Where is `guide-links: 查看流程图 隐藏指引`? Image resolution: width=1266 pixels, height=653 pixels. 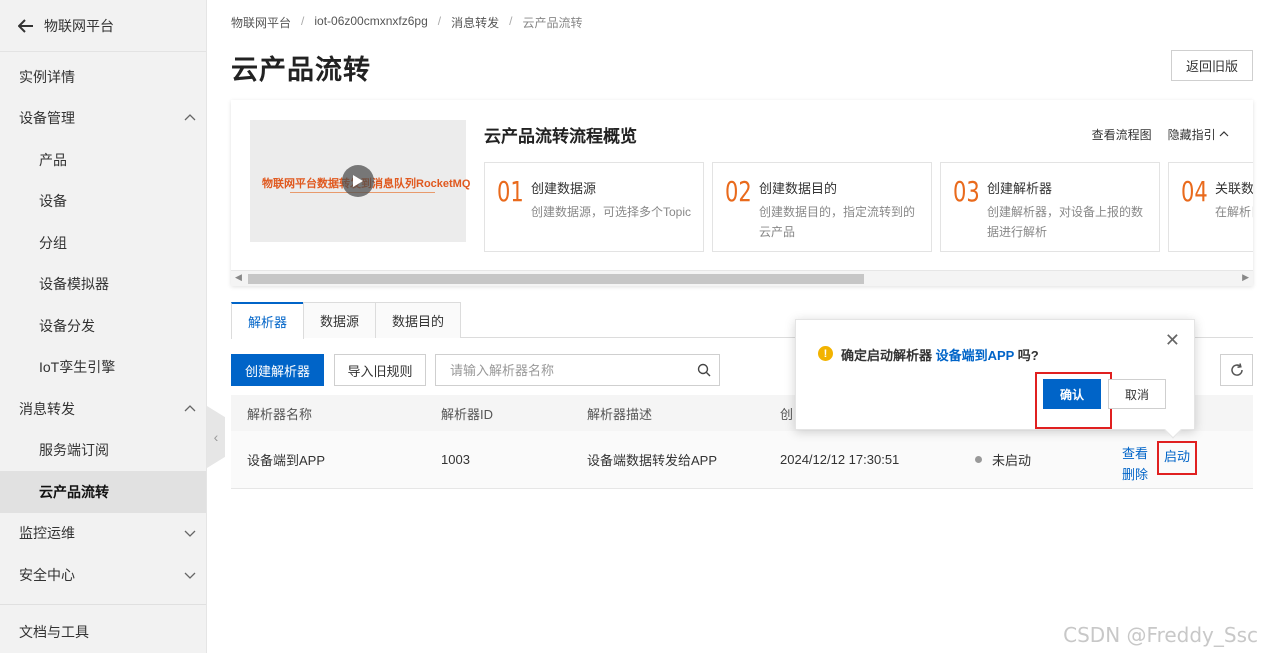 guide-links: 查看流程图 隐藏指引 is located at coordinates (1160, 134).